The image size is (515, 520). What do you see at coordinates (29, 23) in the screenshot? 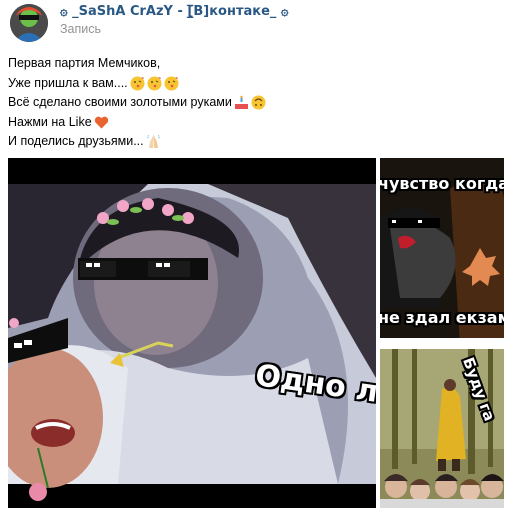
I see `avatar` at bounding box center [29, 23].